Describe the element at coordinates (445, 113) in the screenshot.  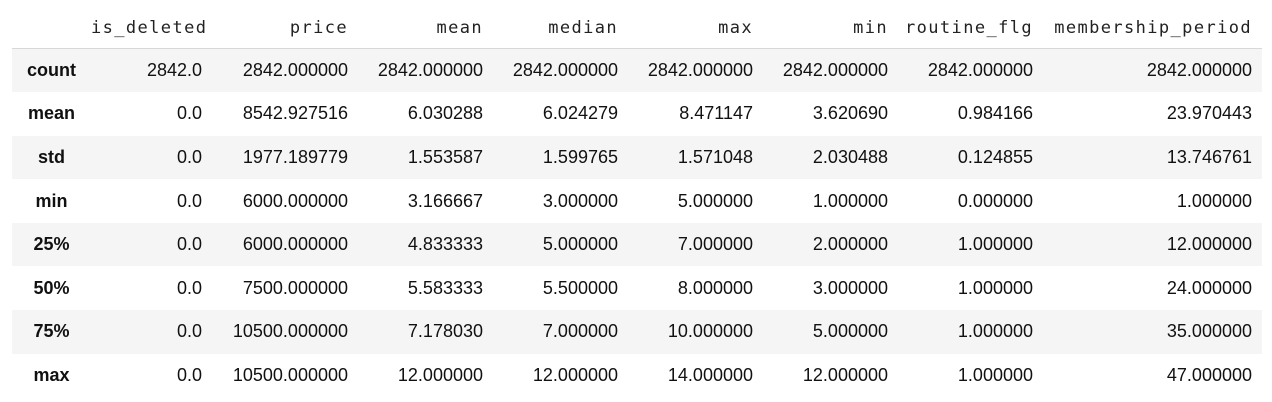
I see `table-cell: 6.030288` at that location.